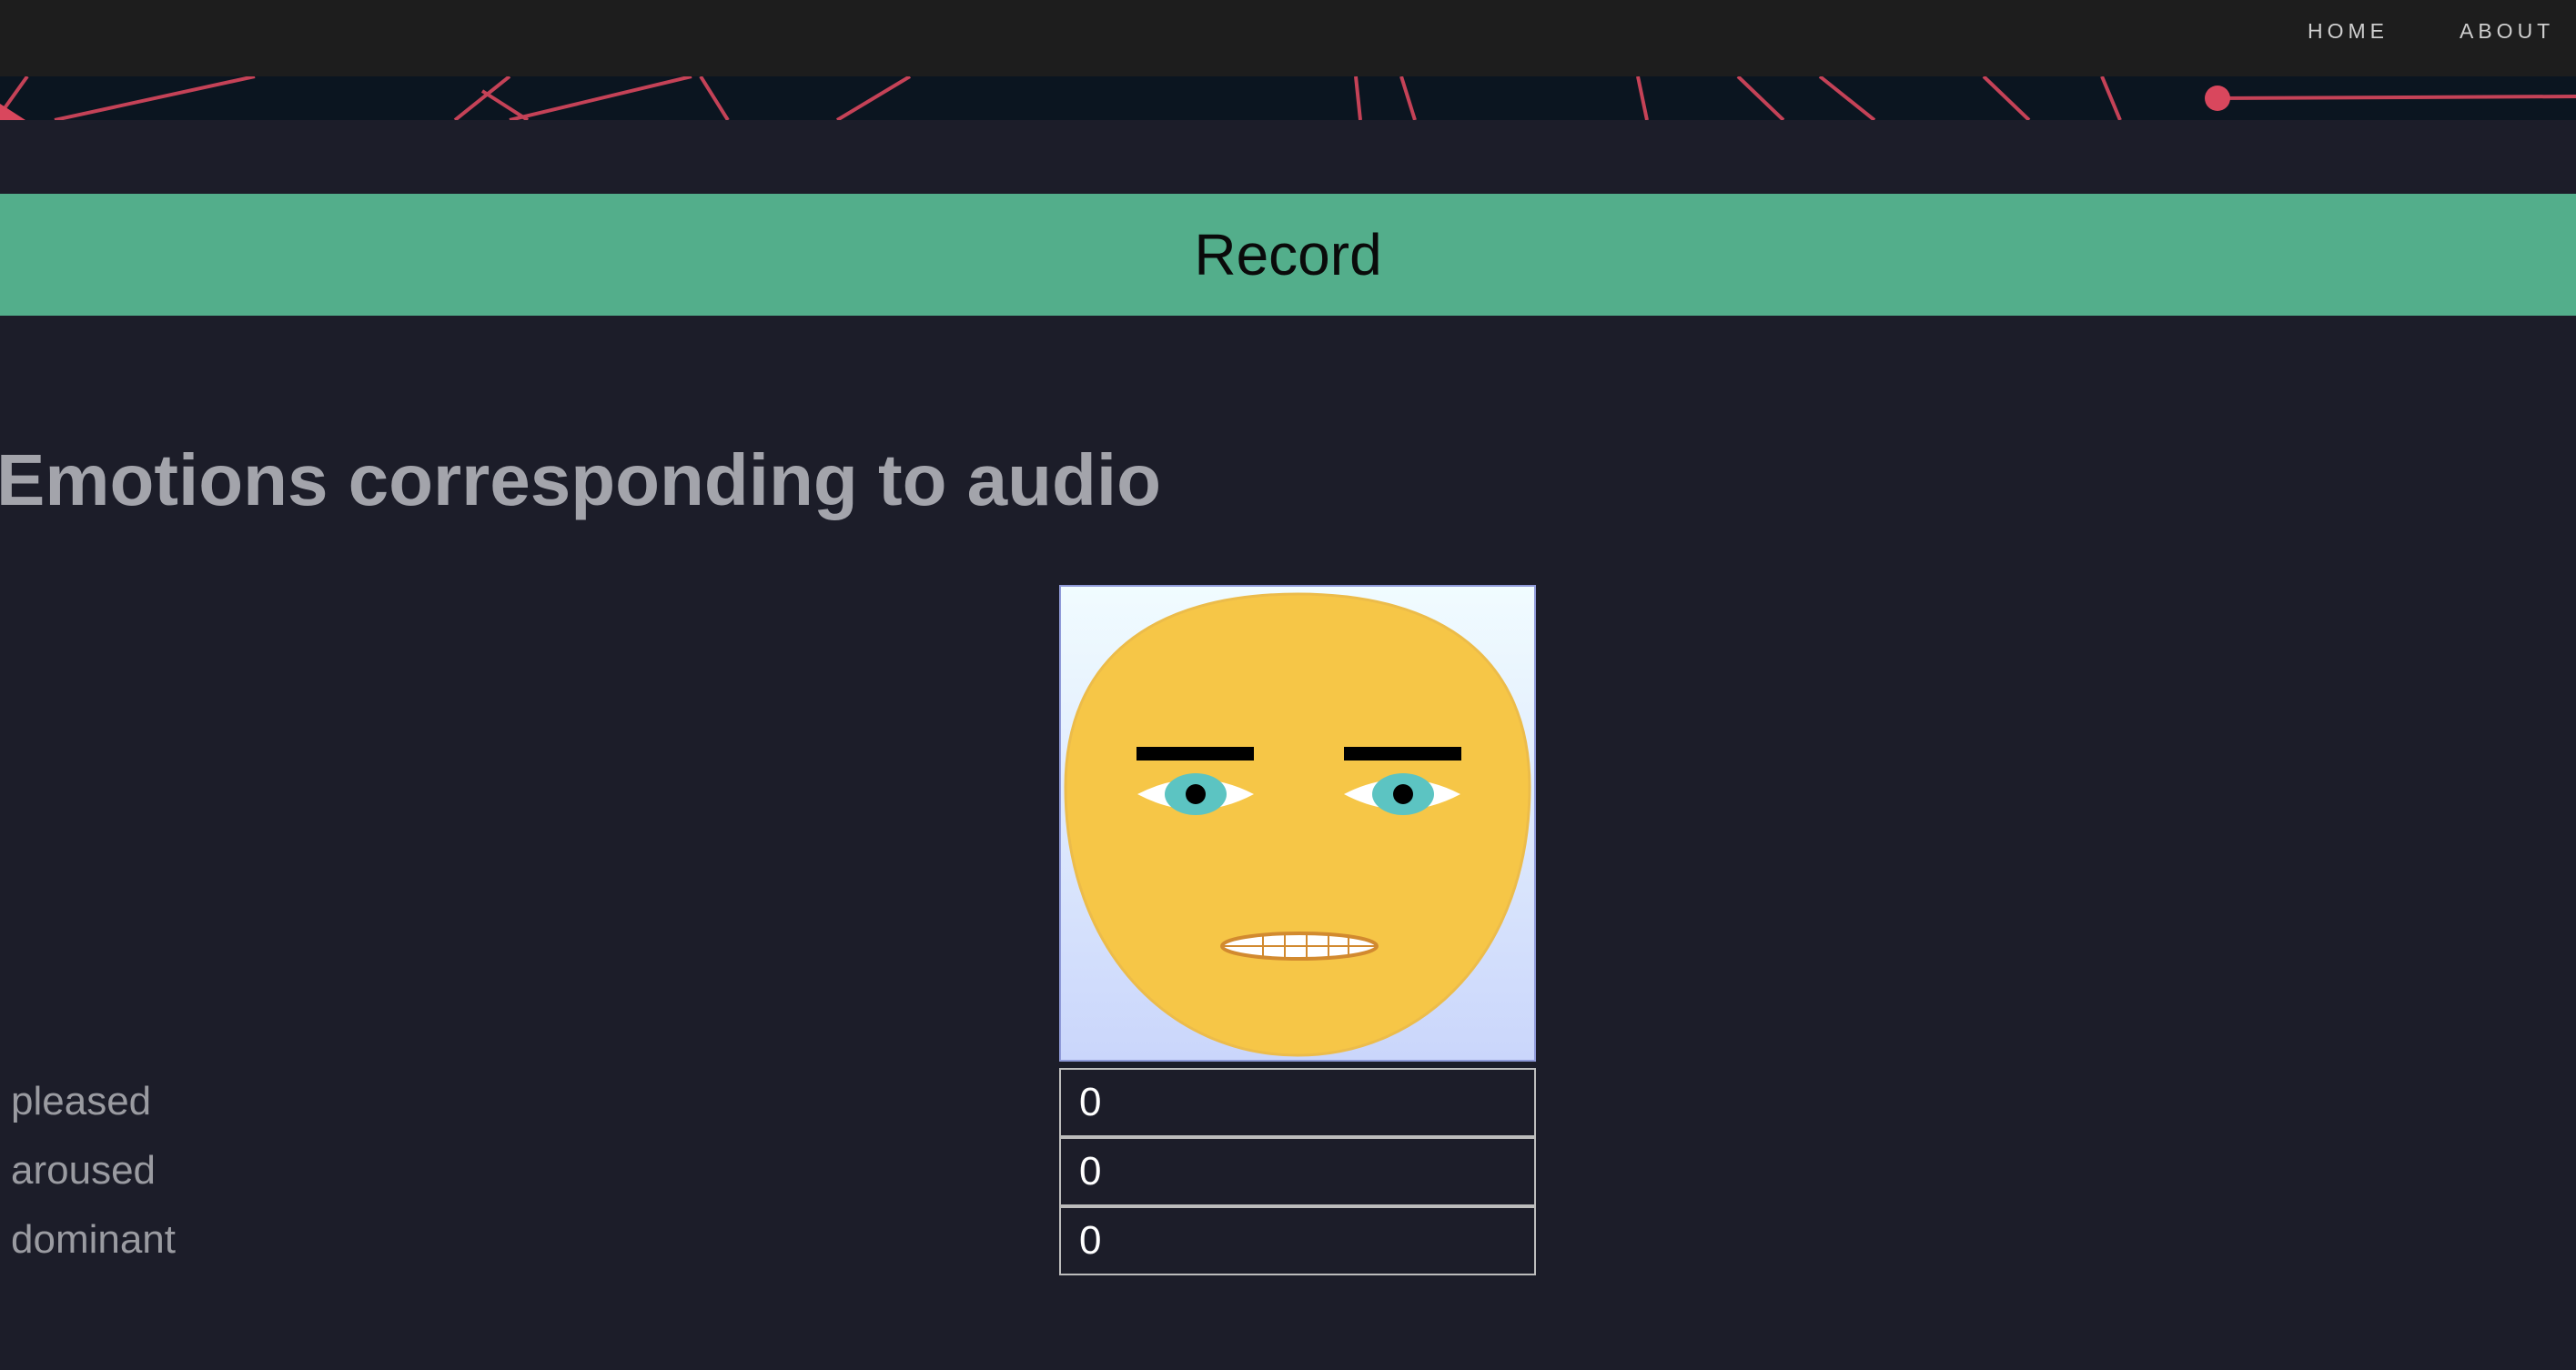 This screenshot has height=1370, width=2576. What do you see at coordinates (1297, 1102) in the screenshot?
I see `pleased-value-field` at bounding box center [1297, 1102].